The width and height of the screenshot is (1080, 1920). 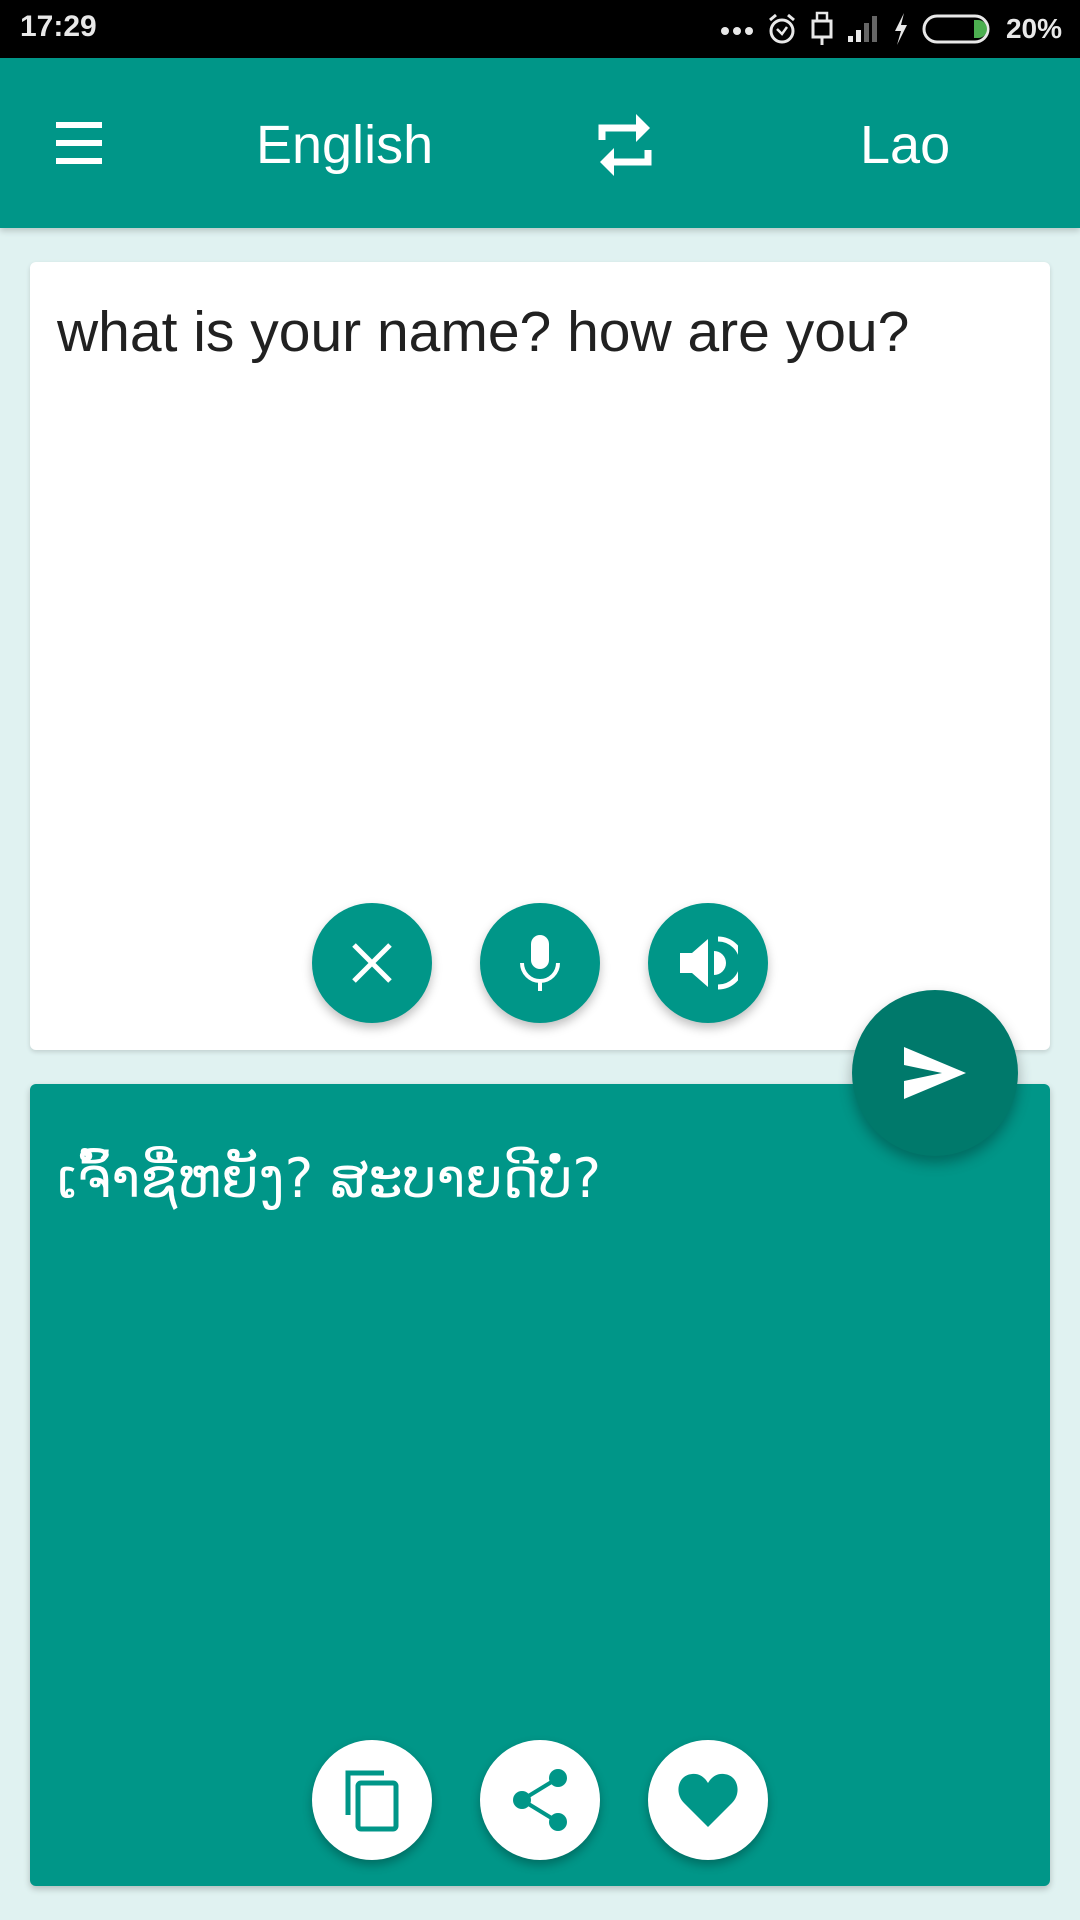 What do you see at coordinates (329, 1178) in the screenshot?
I see `translated-text: ເຈົ້າຊື່ຫຍັງ? ສະບາຍດີບໍ່?` at bounding box center [329, 1178].